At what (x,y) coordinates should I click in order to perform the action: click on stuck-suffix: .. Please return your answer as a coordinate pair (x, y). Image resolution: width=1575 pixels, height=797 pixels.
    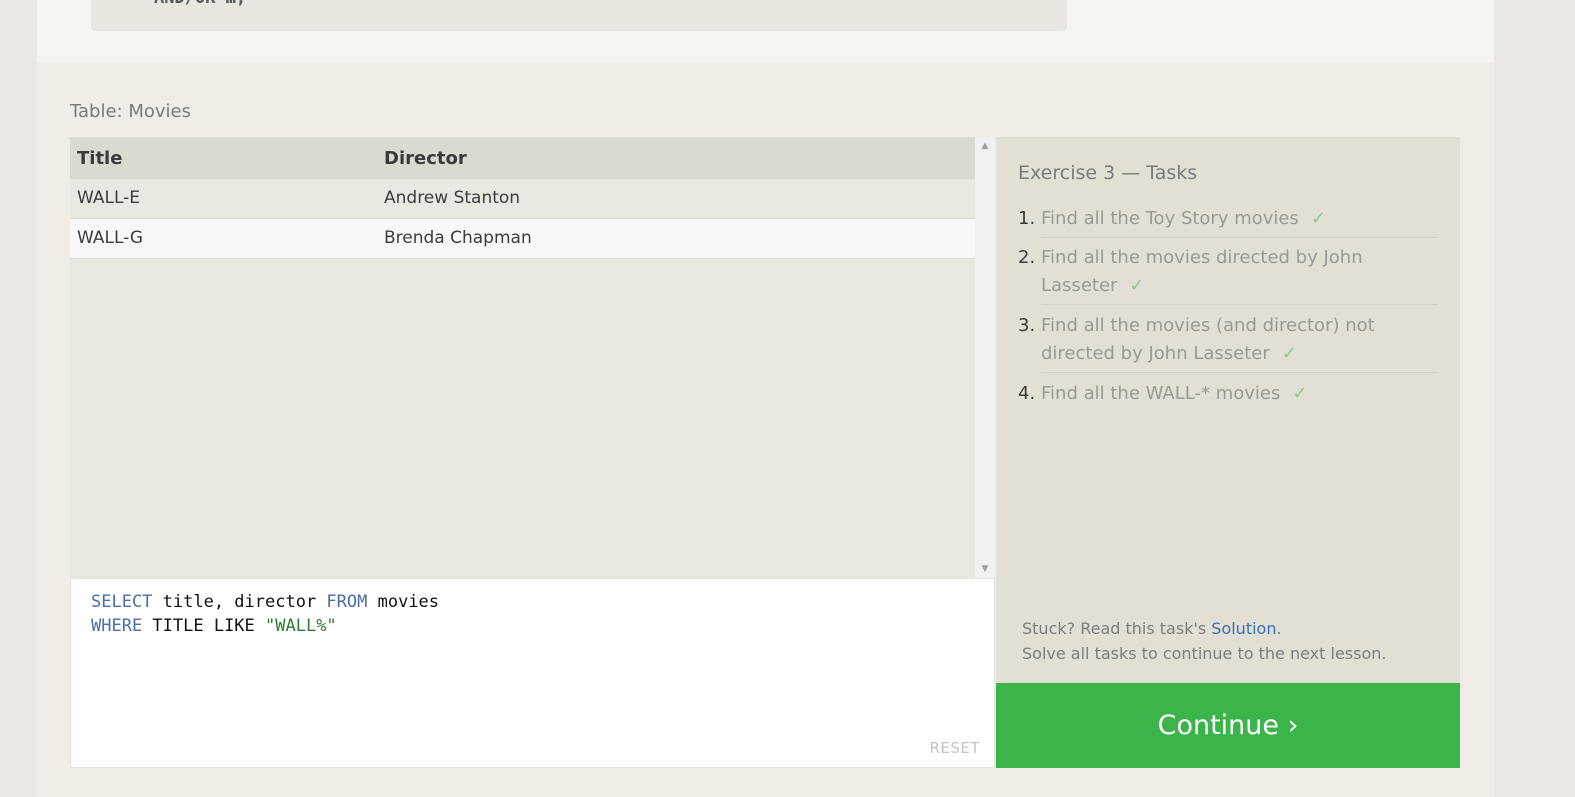
    Looking at the image, I should click on (1279, 628).